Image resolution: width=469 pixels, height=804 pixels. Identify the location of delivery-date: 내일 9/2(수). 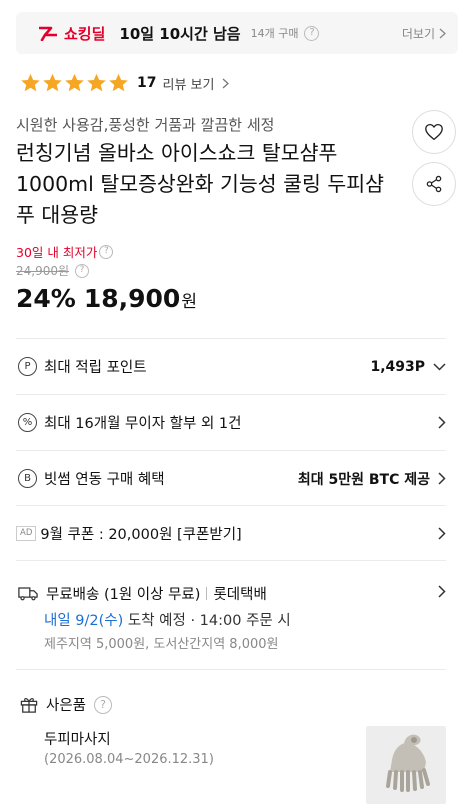
(84, 621).